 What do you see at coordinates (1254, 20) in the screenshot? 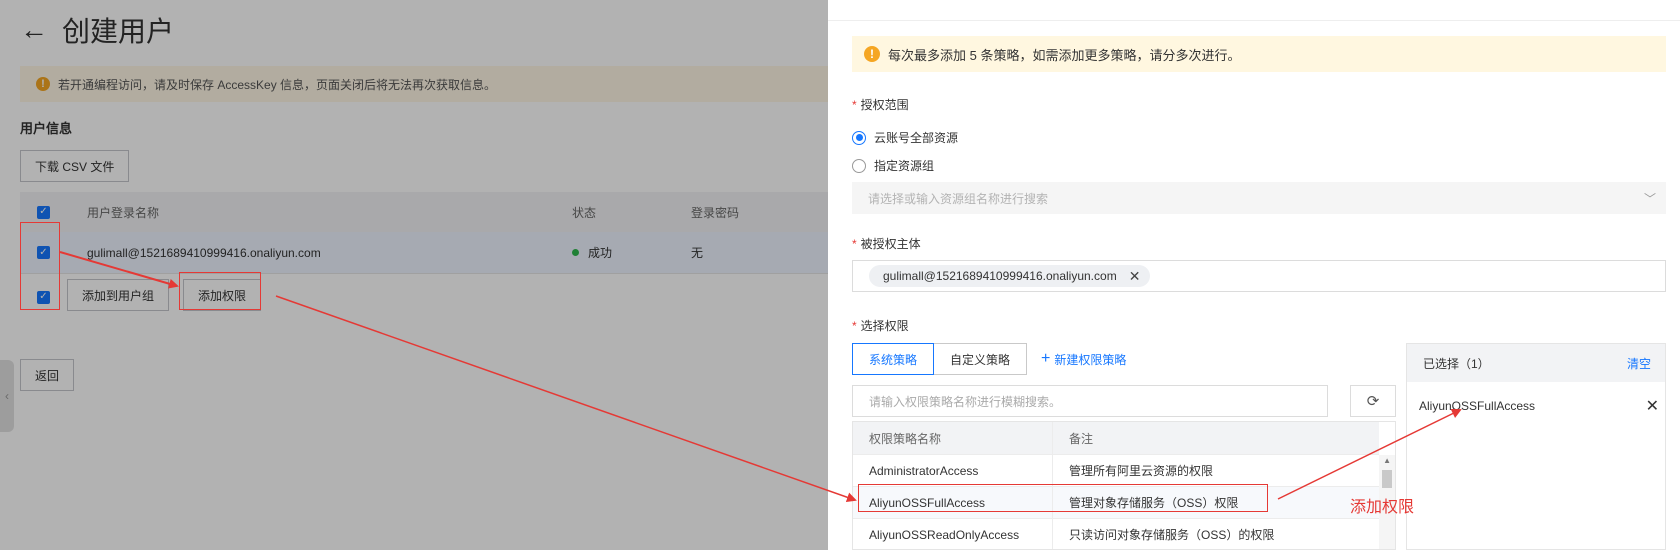
I see `panel-divider` at bounding box center [1254, 20].